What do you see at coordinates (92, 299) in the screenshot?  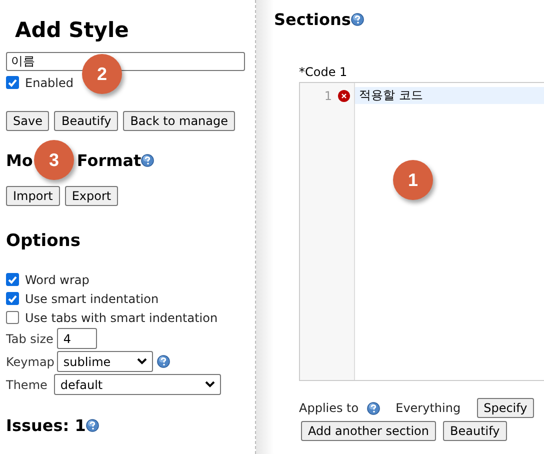 I see `checkbox-label: Use smart indentation` at bounding box center [92, 299].